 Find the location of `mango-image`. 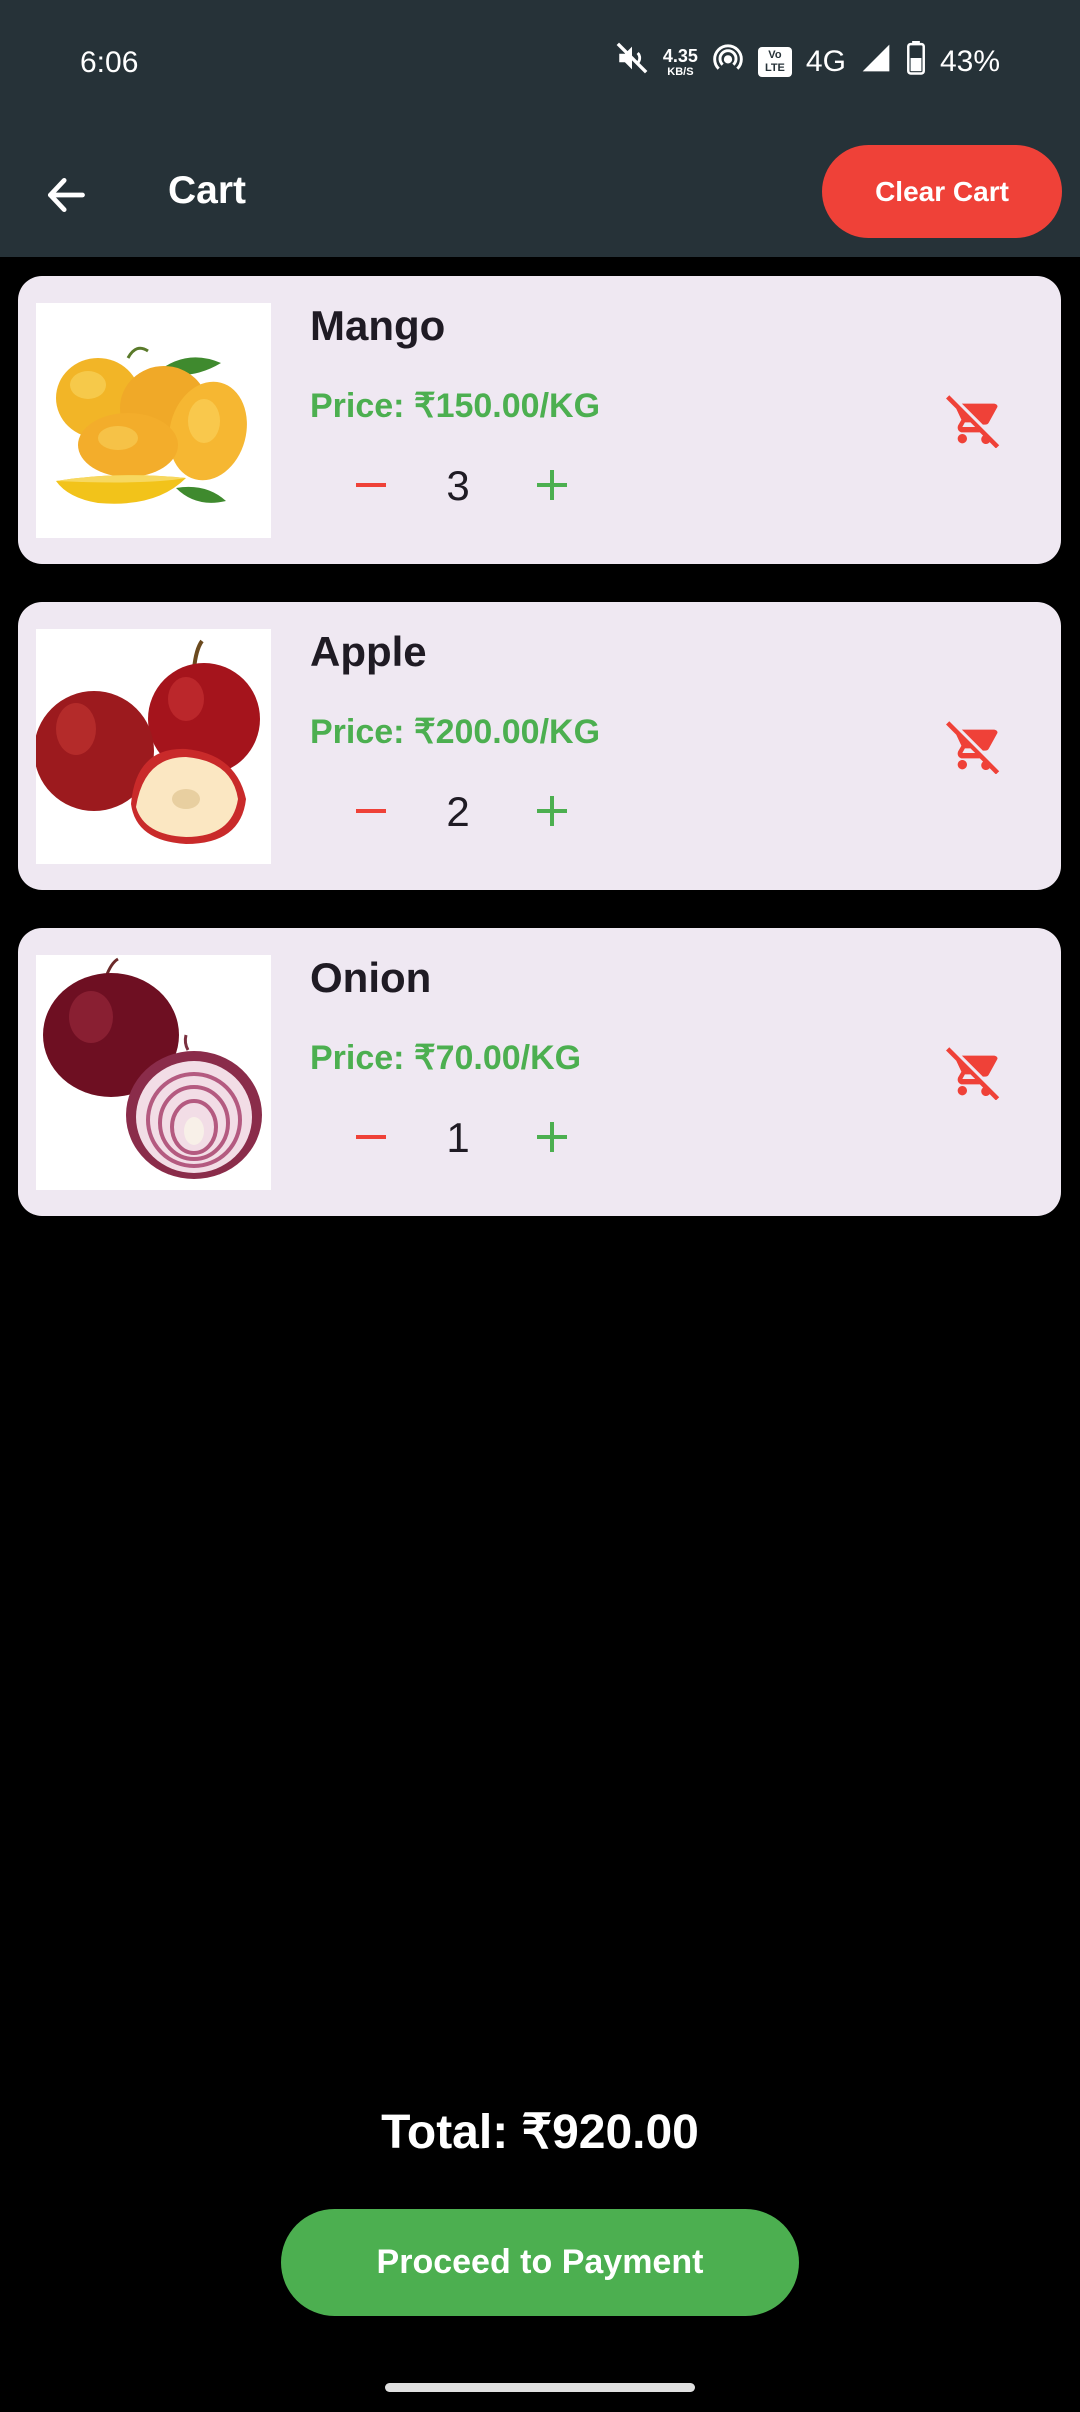

mango-image is located at coordinates (153, 420).